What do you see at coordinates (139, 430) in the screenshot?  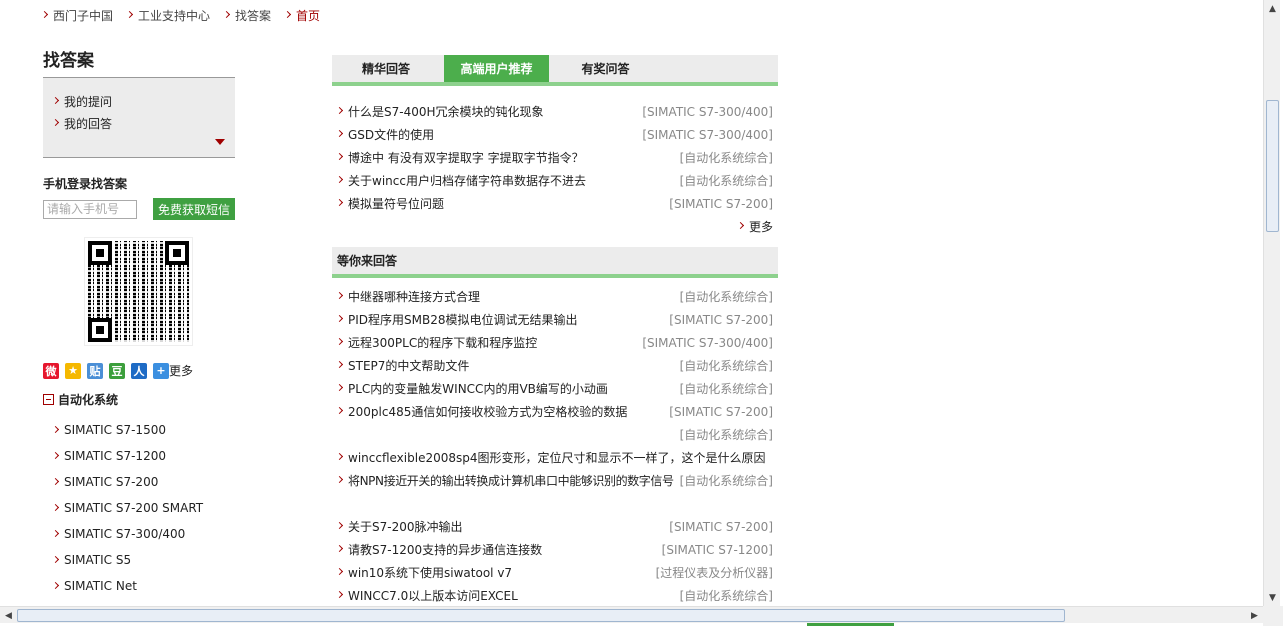 I see `category-item: SIMATIC S7-1500` at bounding box center [139, 430].